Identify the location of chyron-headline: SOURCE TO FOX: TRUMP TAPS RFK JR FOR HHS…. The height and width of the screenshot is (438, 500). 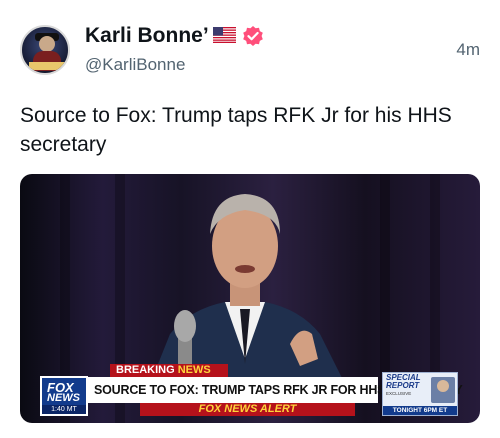
(275, 390).